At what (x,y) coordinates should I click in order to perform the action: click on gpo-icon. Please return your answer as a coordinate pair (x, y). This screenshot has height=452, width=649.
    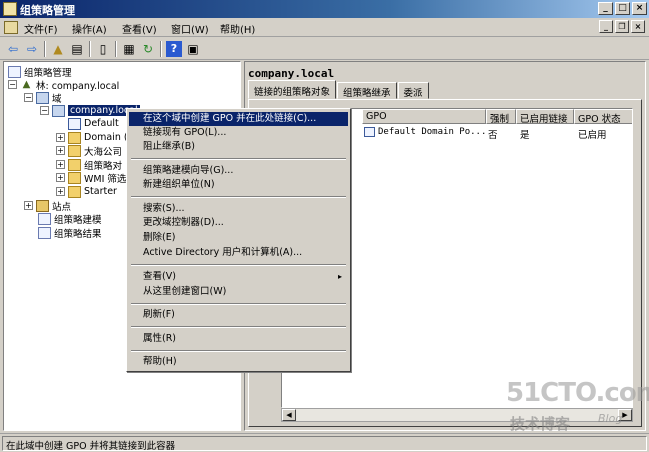
    Looking at the image, I should click on (369, 132).